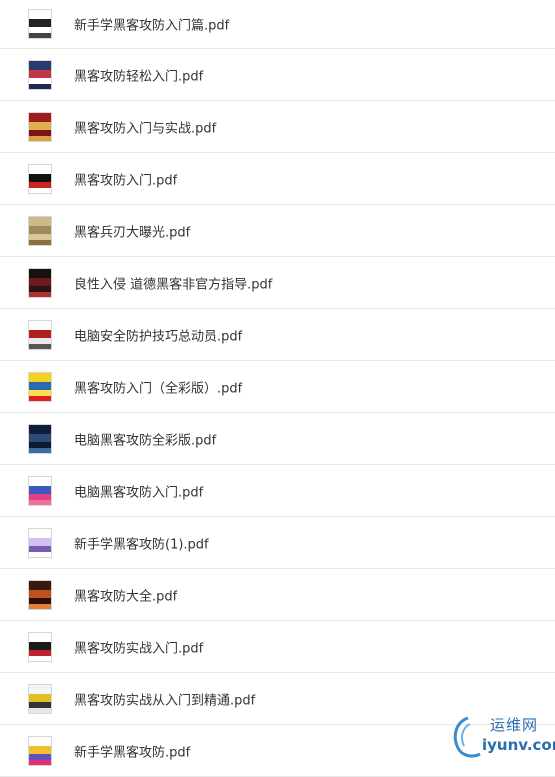  Describe the element at coordinates (277, 491) in the screenshot. I see `file-row: 电脑黑客攻防入门.pdf` at that location.